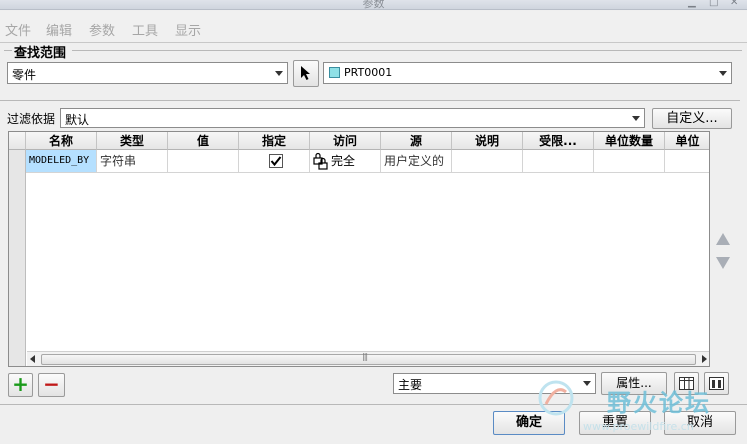 The width and height of the screenshot is (747, 444). What do you see at coordinates (40, 53) in the screenshot?
I see `search-scope-title: 查找范围` at bounding box center [40, 53].